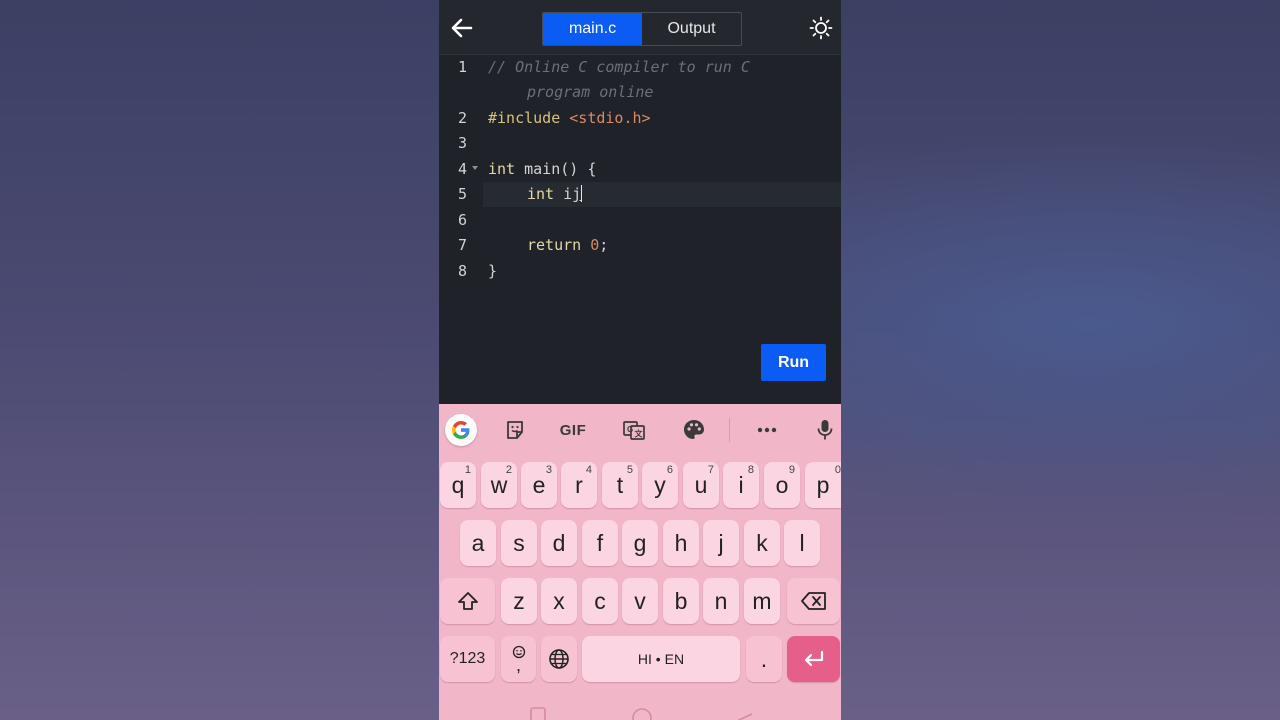  Describe the element at coordinates (691, 29) in the screenshot. I see `tab-output: Output` at that location.